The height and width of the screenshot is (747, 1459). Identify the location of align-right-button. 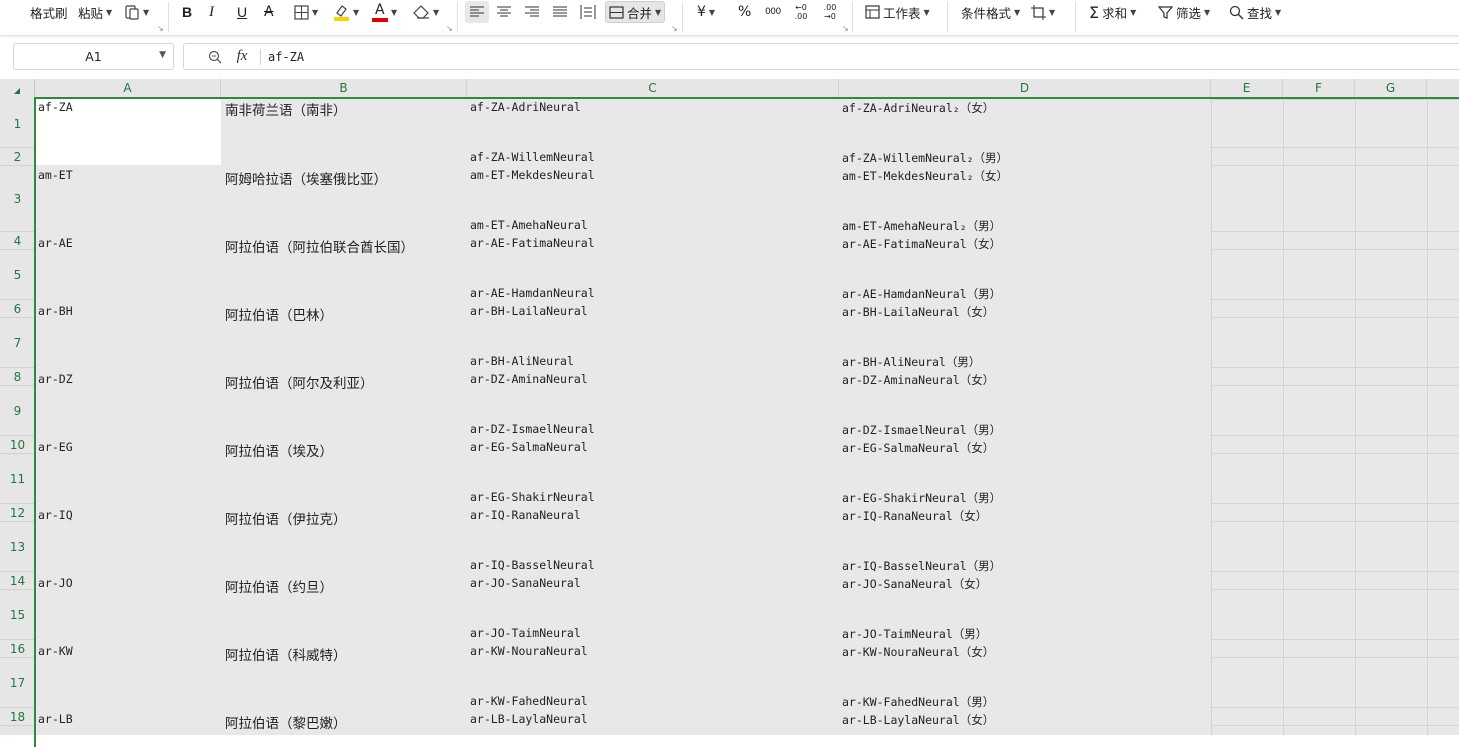
(532, 12).